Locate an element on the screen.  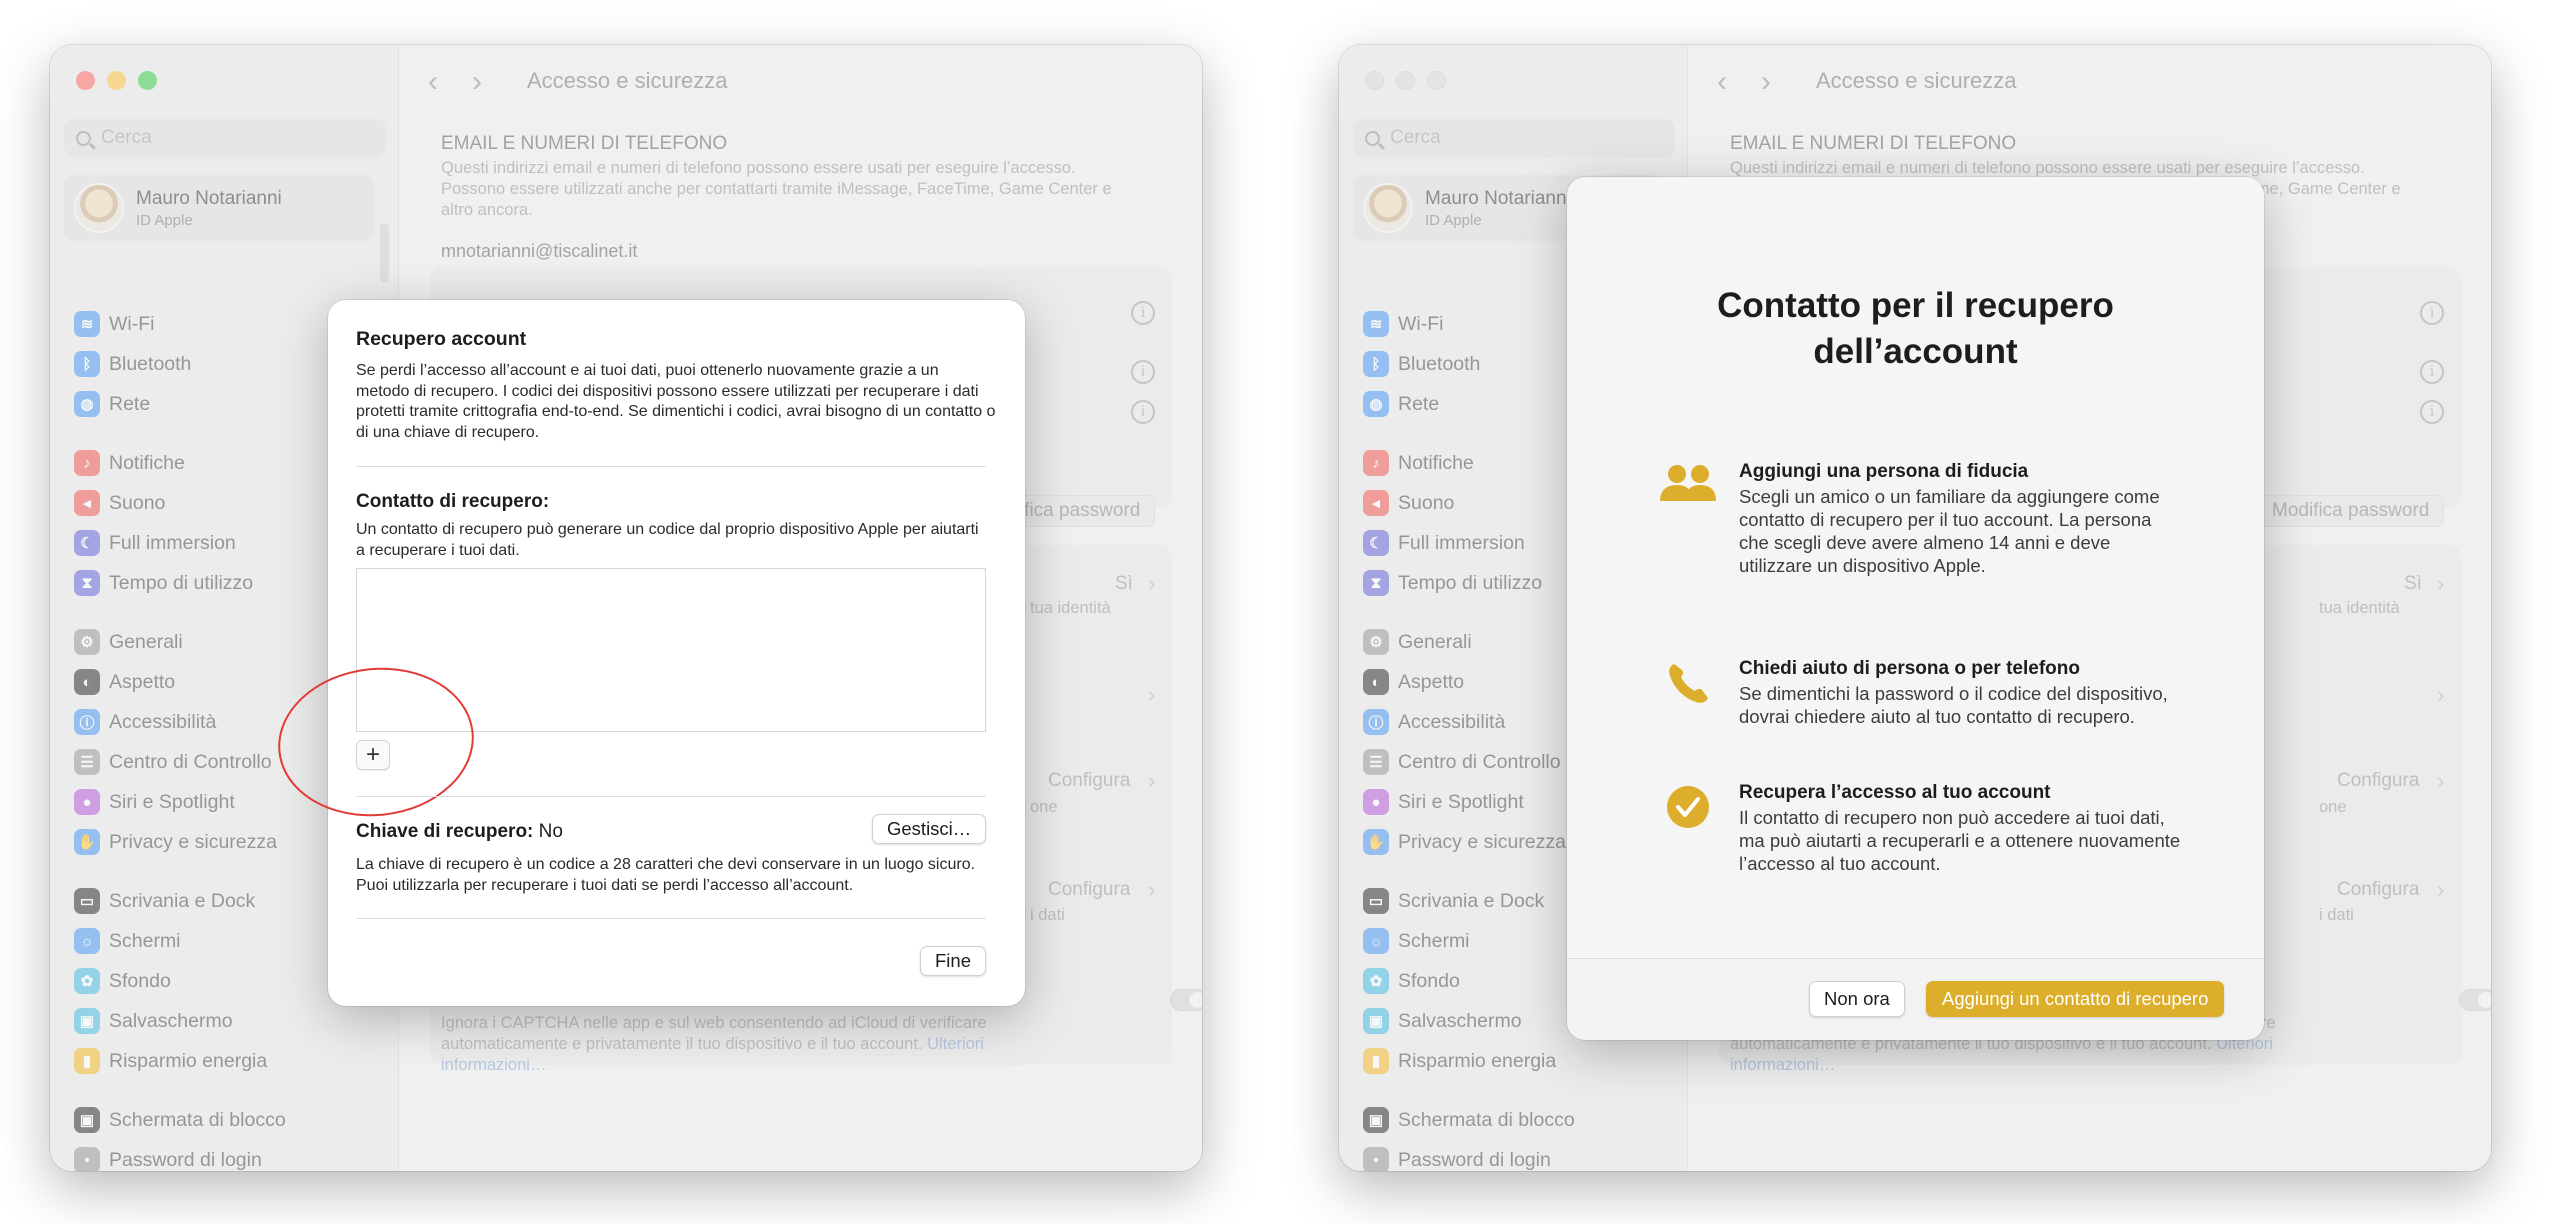
checkmark-icon is located at coordinates (1688, 815).